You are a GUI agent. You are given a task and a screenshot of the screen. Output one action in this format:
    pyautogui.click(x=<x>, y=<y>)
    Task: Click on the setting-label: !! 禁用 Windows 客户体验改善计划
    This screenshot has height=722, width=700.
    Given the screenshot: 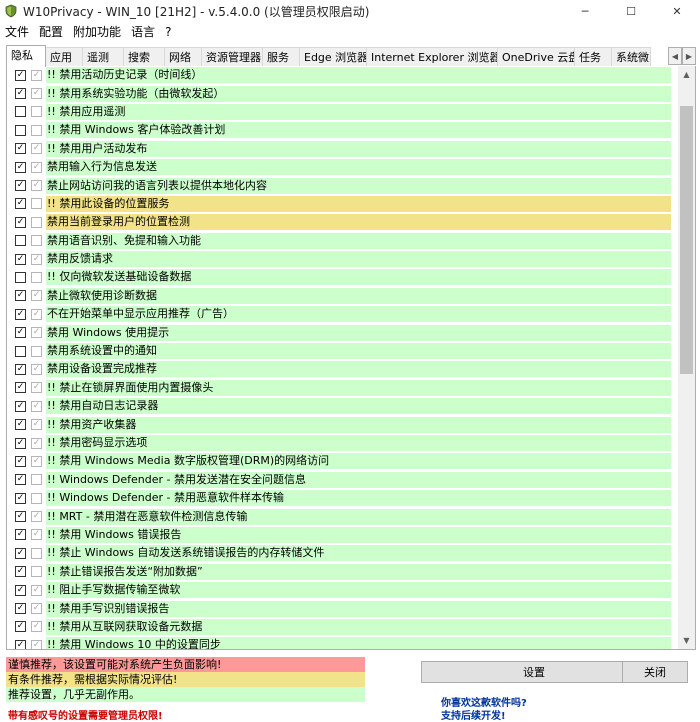 What is the action you would take?
    pyautogui.click(x=358, y=130)
    